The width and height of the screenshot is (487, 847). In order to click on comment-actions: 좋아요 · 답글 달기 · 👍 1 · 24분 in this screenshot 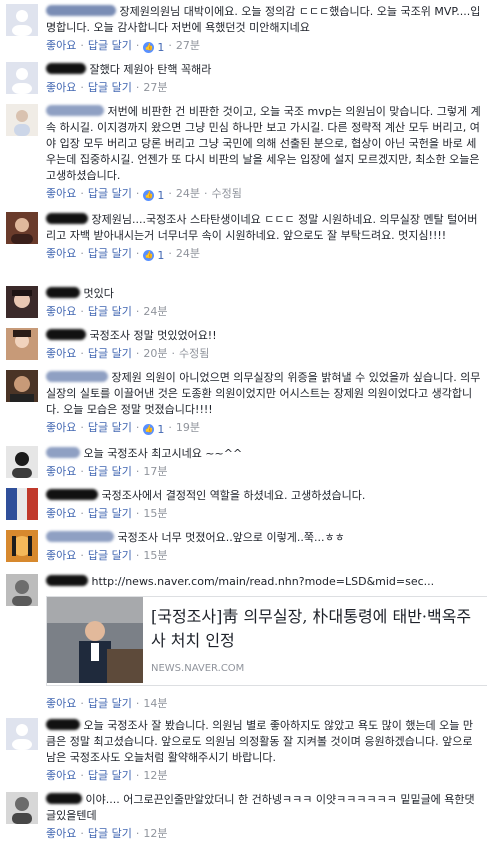, I will do `click(123, 255)`.